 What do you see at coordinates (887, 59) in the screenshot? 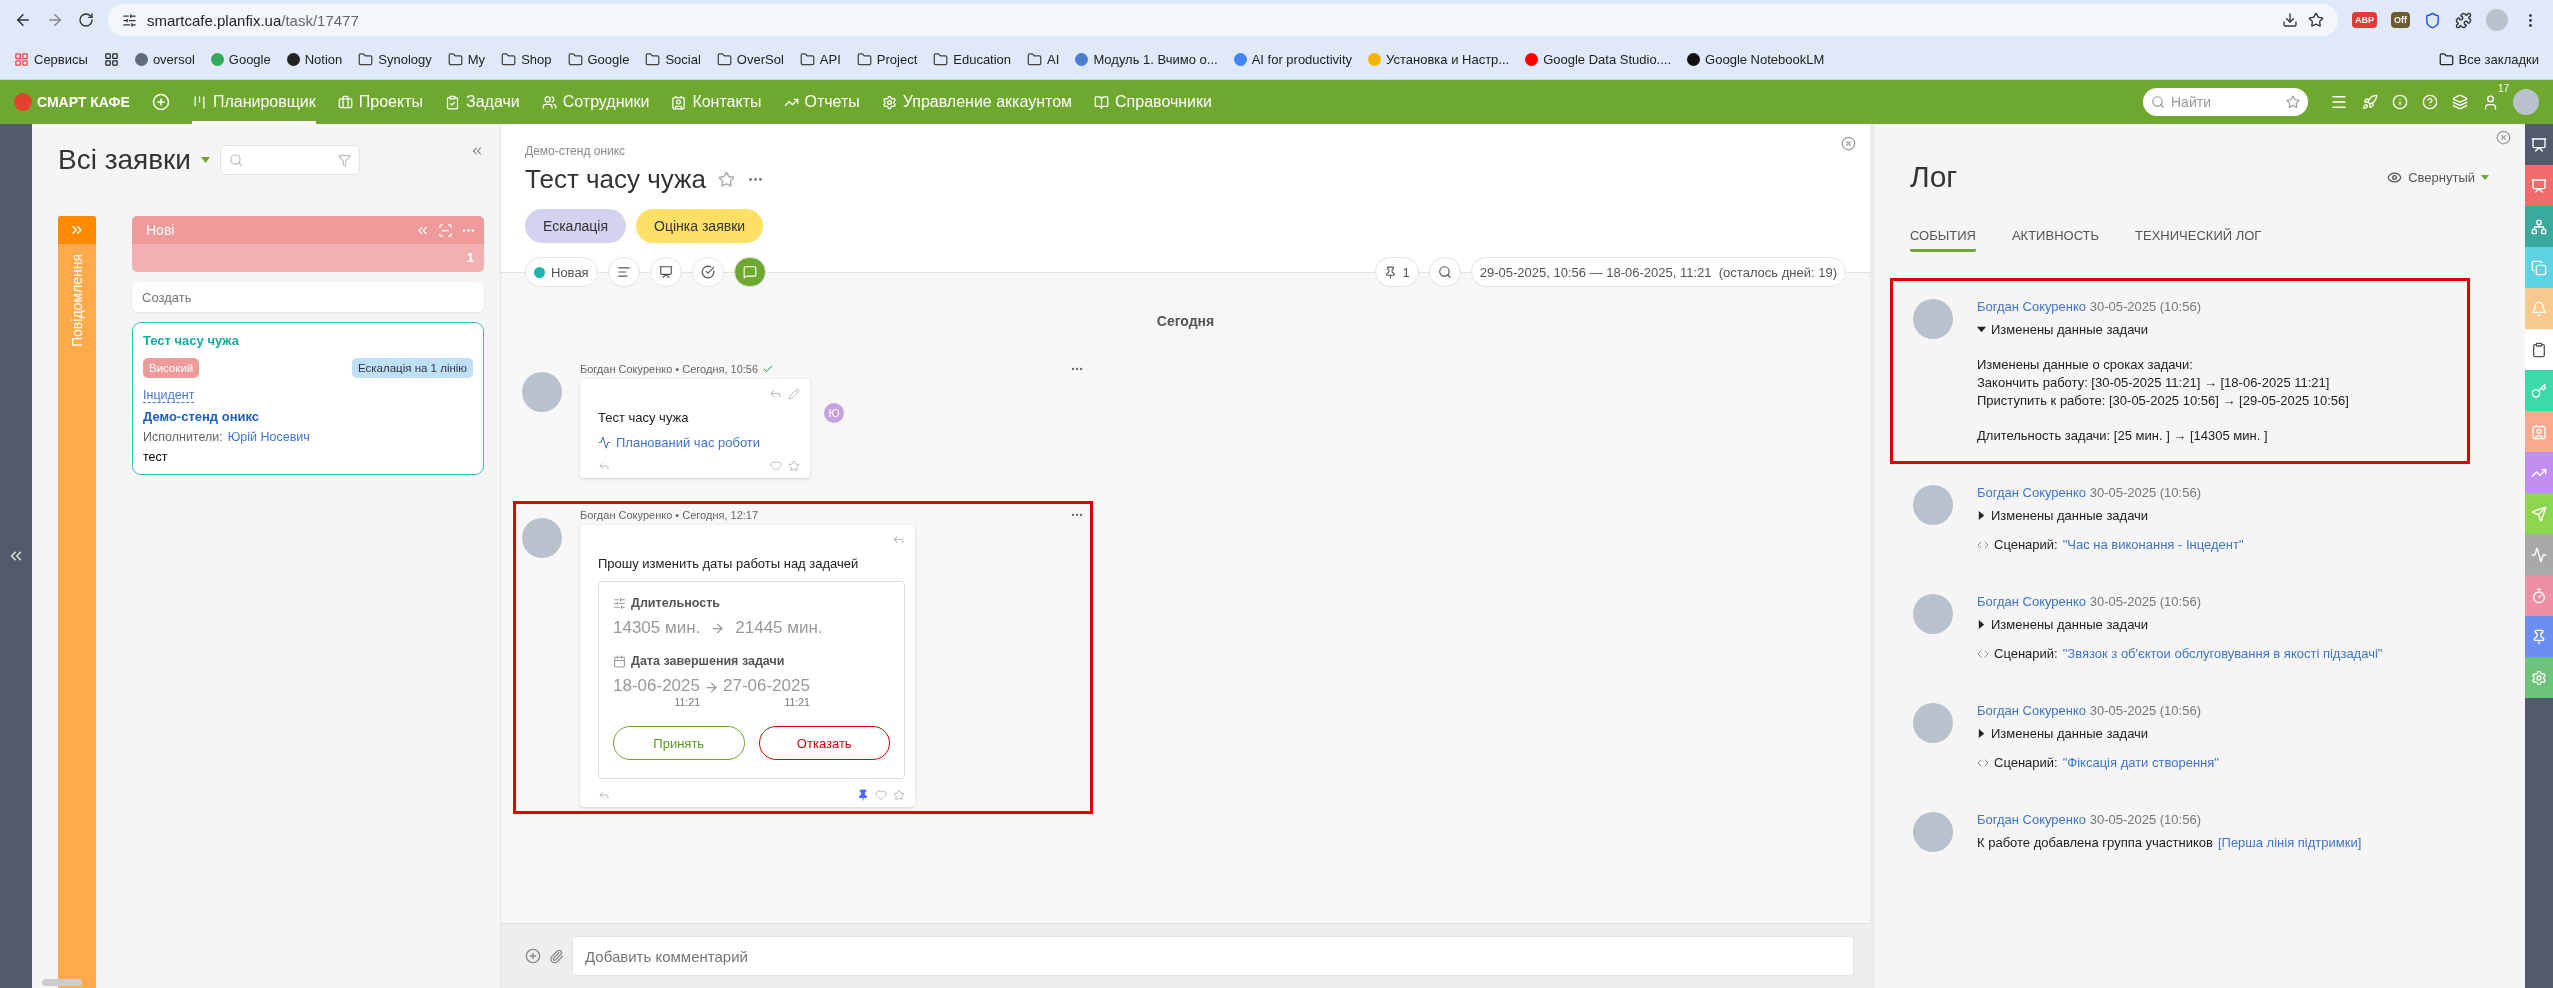
I see `bookmark: Project` at bounding box center [887, 59].